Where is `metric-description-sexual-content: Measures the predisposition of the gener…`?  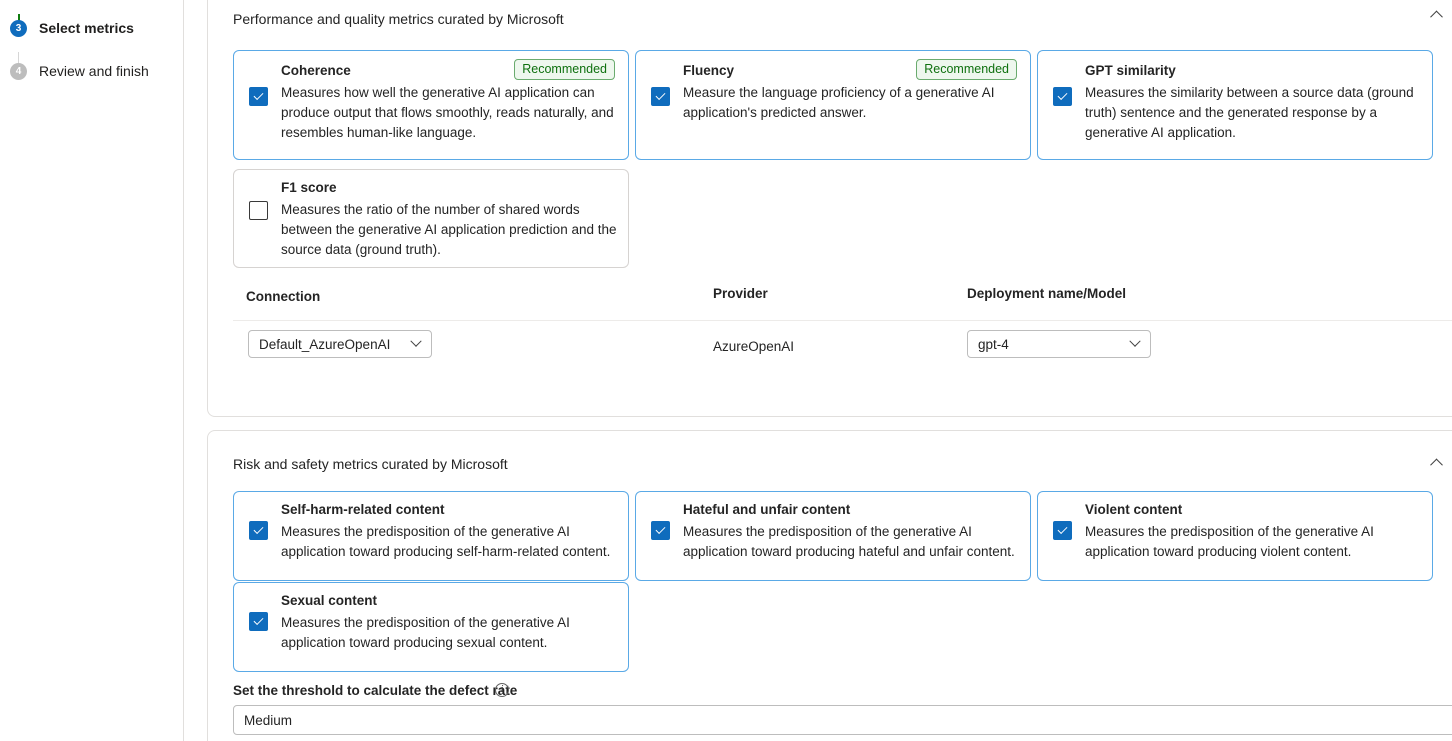 metric-description-sexual-content: Measures the predisposition of the gener… is located at coordinates (425, 632).